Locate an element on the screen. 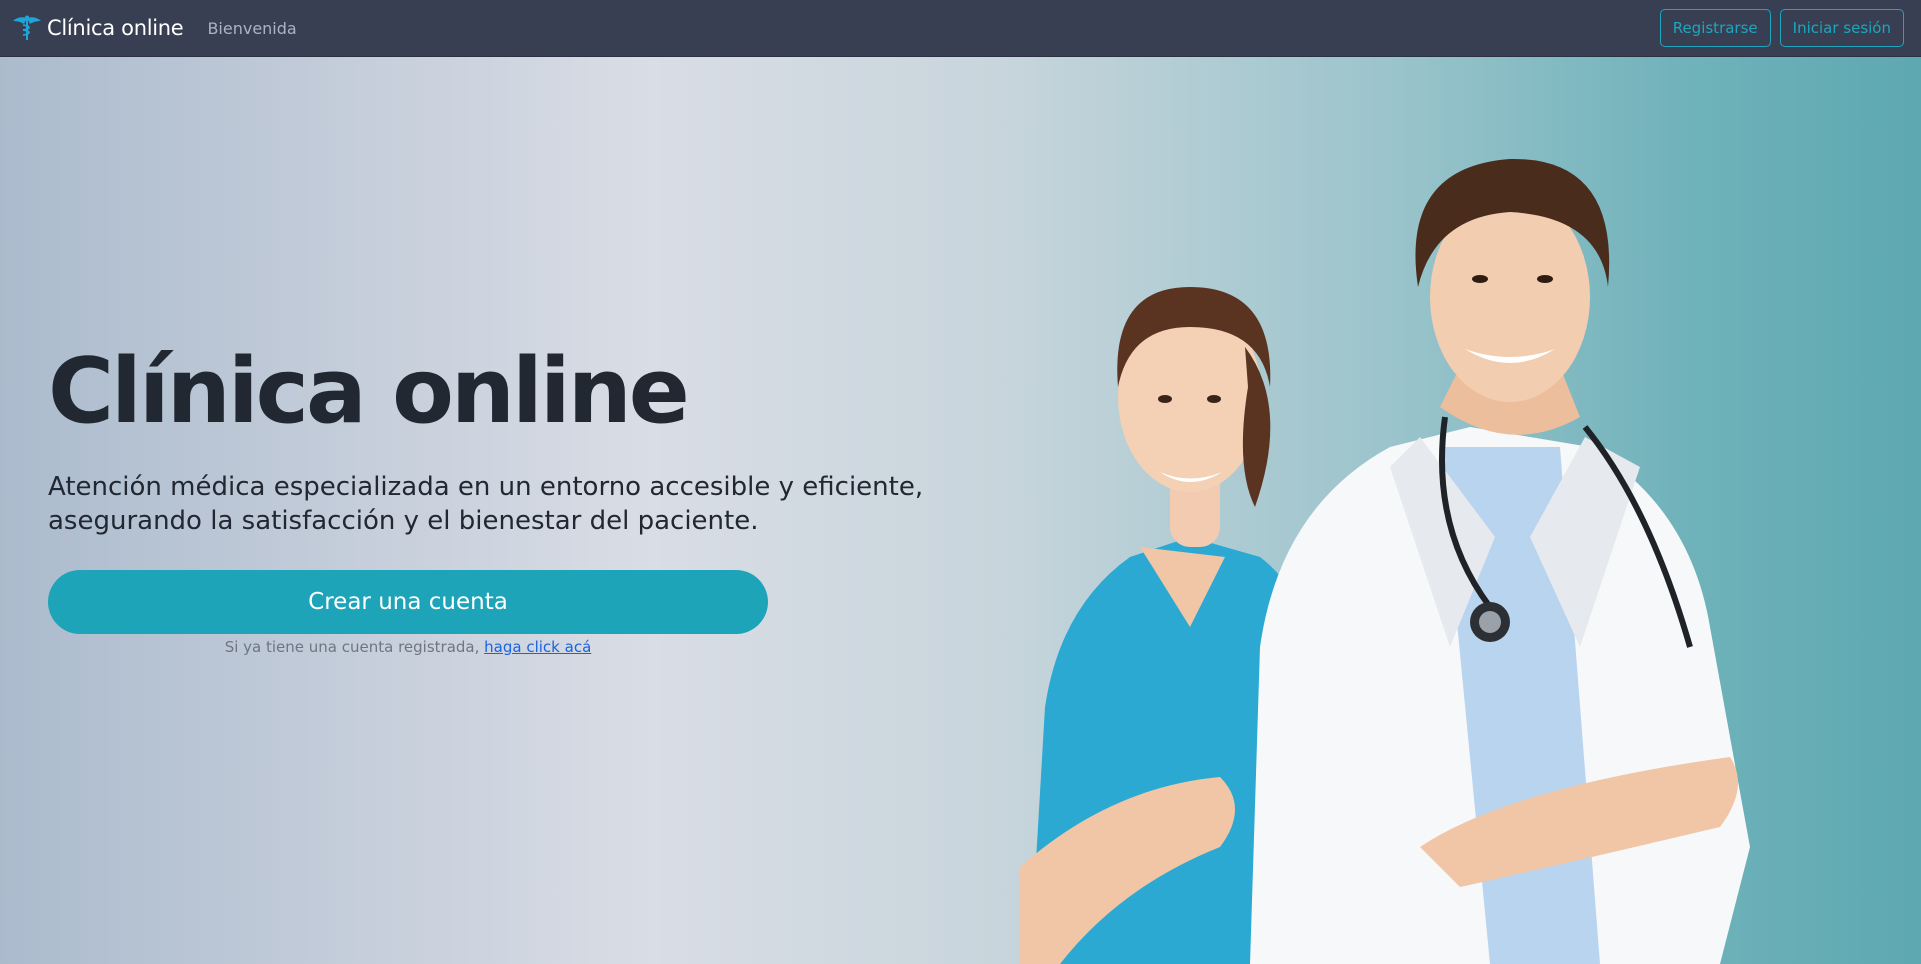 The height and width of the screenshot is (964, 1921). caduceus-icon is located at coordinates (27, 27).